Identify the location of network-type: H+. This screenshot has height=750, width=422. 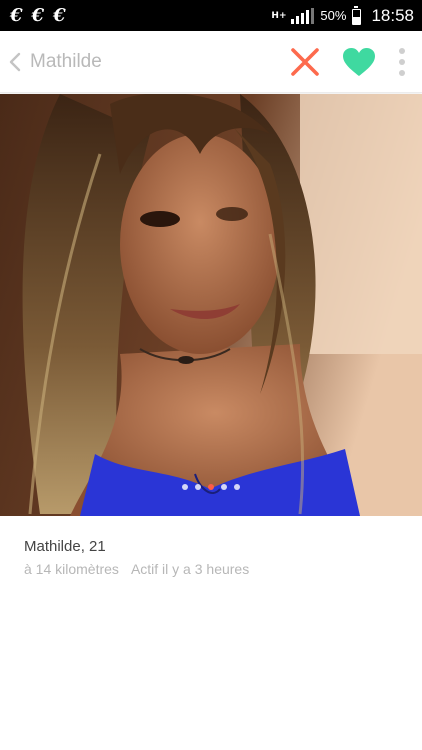
(279, 15).